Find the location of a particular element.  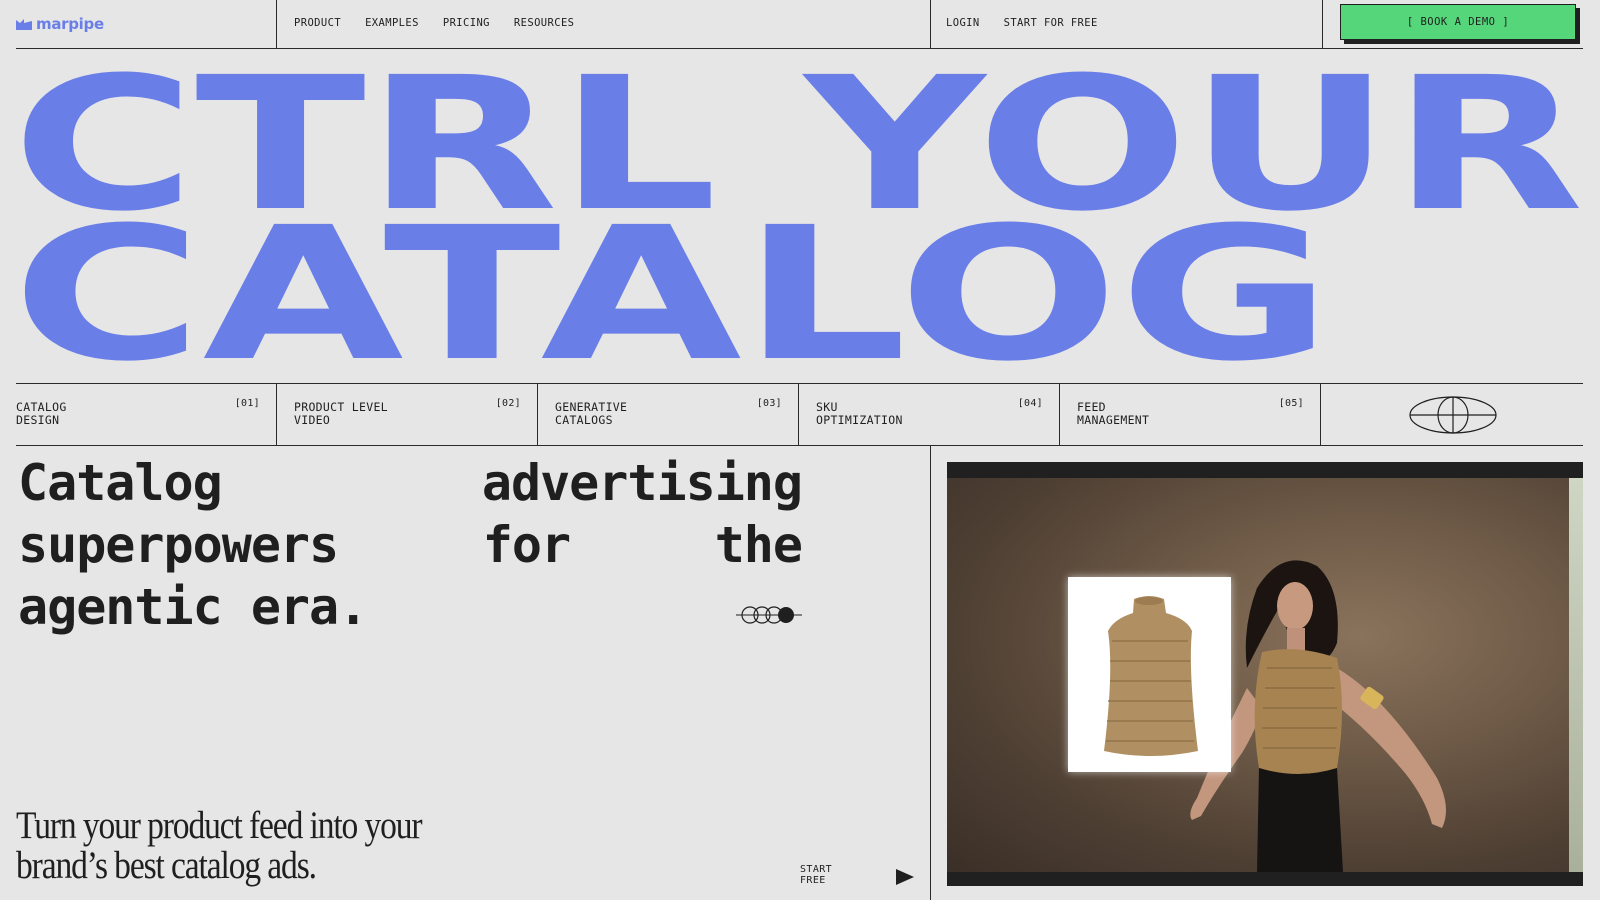

logo-text: marpipe is located at coordinates (70, 24).